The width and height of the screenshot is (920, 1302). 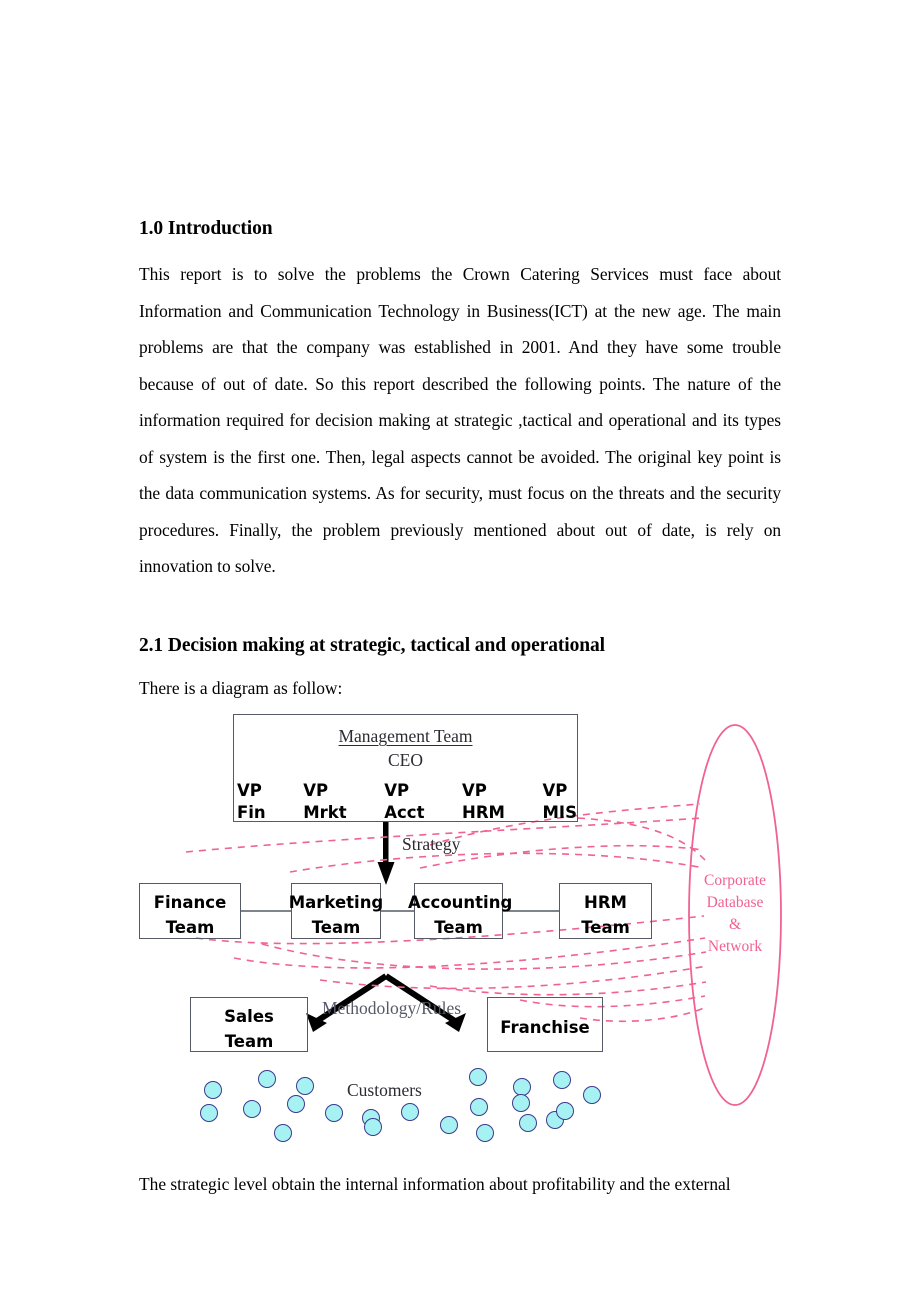 I want to click on marketing-team-line2: Team, so click(x=336, y=927).